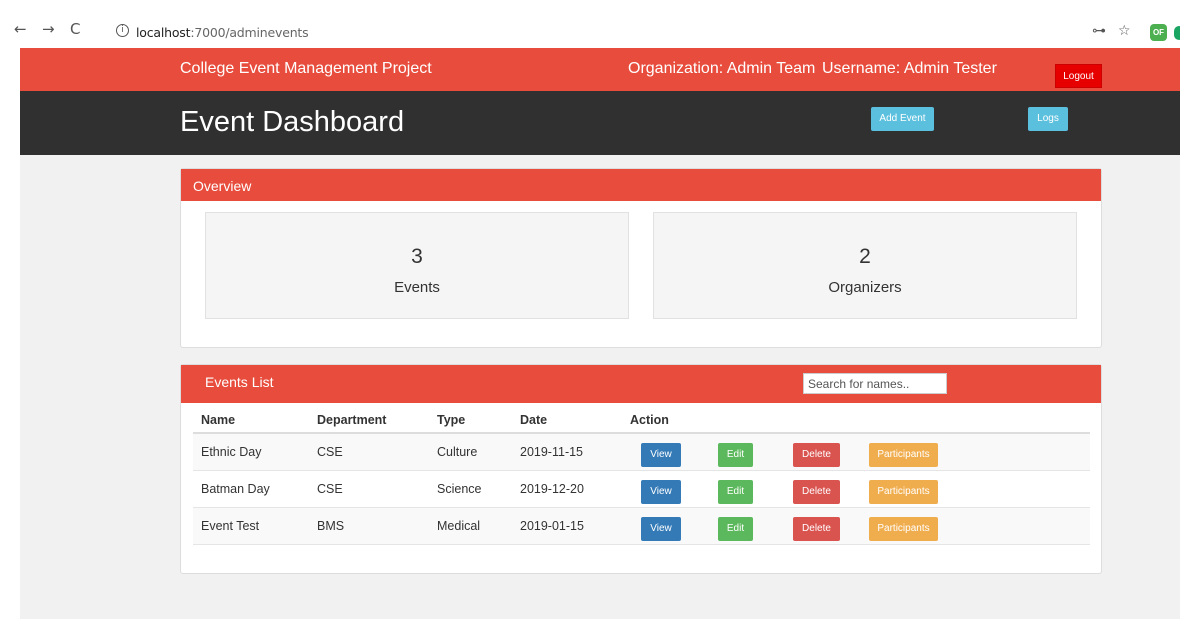 The height and width of the screenshot is (619, 1180). Describe the element at coordinates (1048, 119) in the screenshot. I see `logs-button: Logs` at that location.